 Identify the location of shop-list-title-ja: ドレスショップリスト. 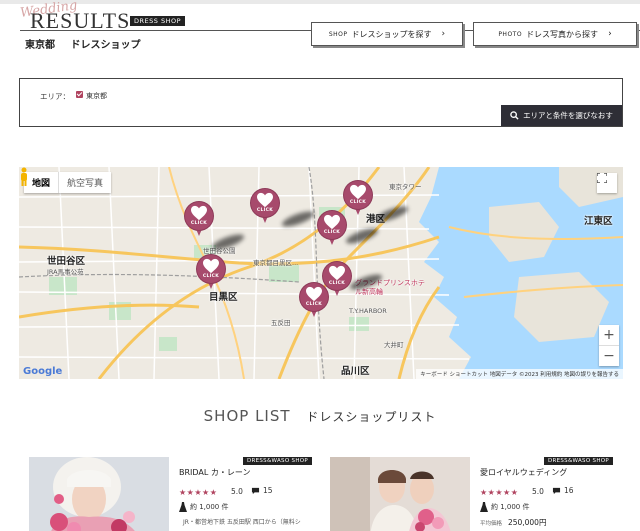
(371, 417).